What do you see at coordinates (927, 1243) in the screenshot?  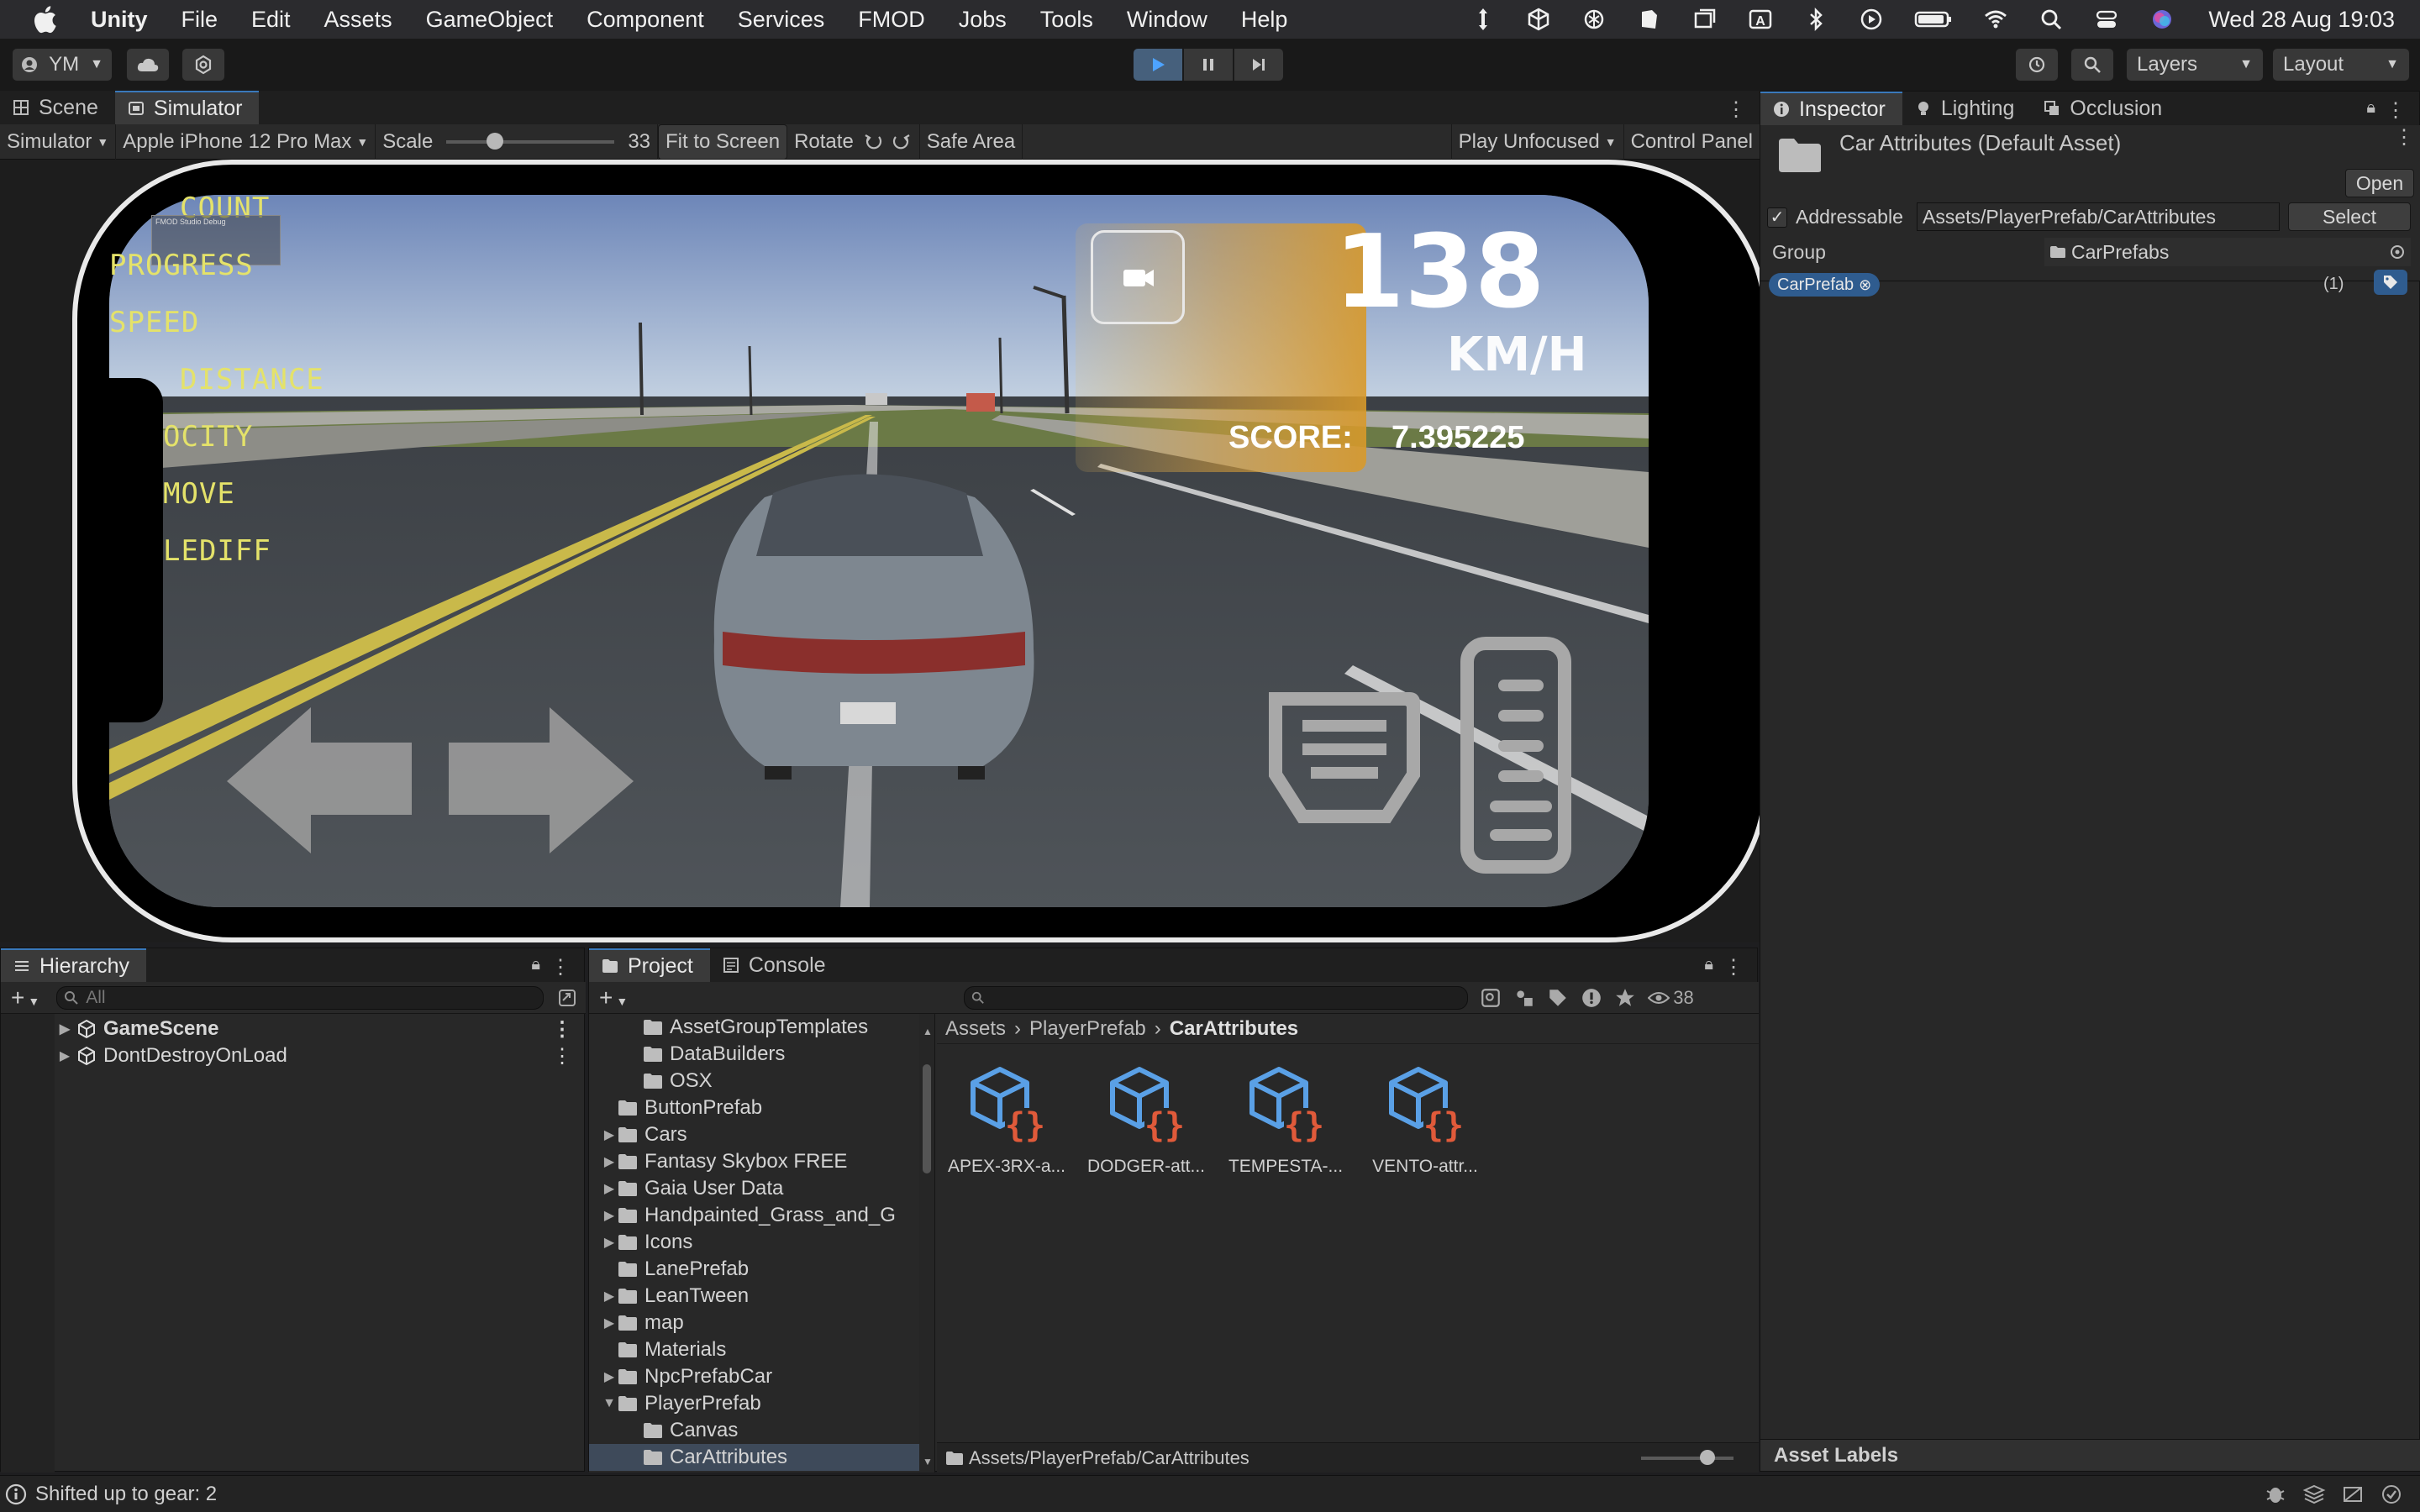 I see `tree-scrollbar: ▲ ▼` at bounding box center [927, 1243].